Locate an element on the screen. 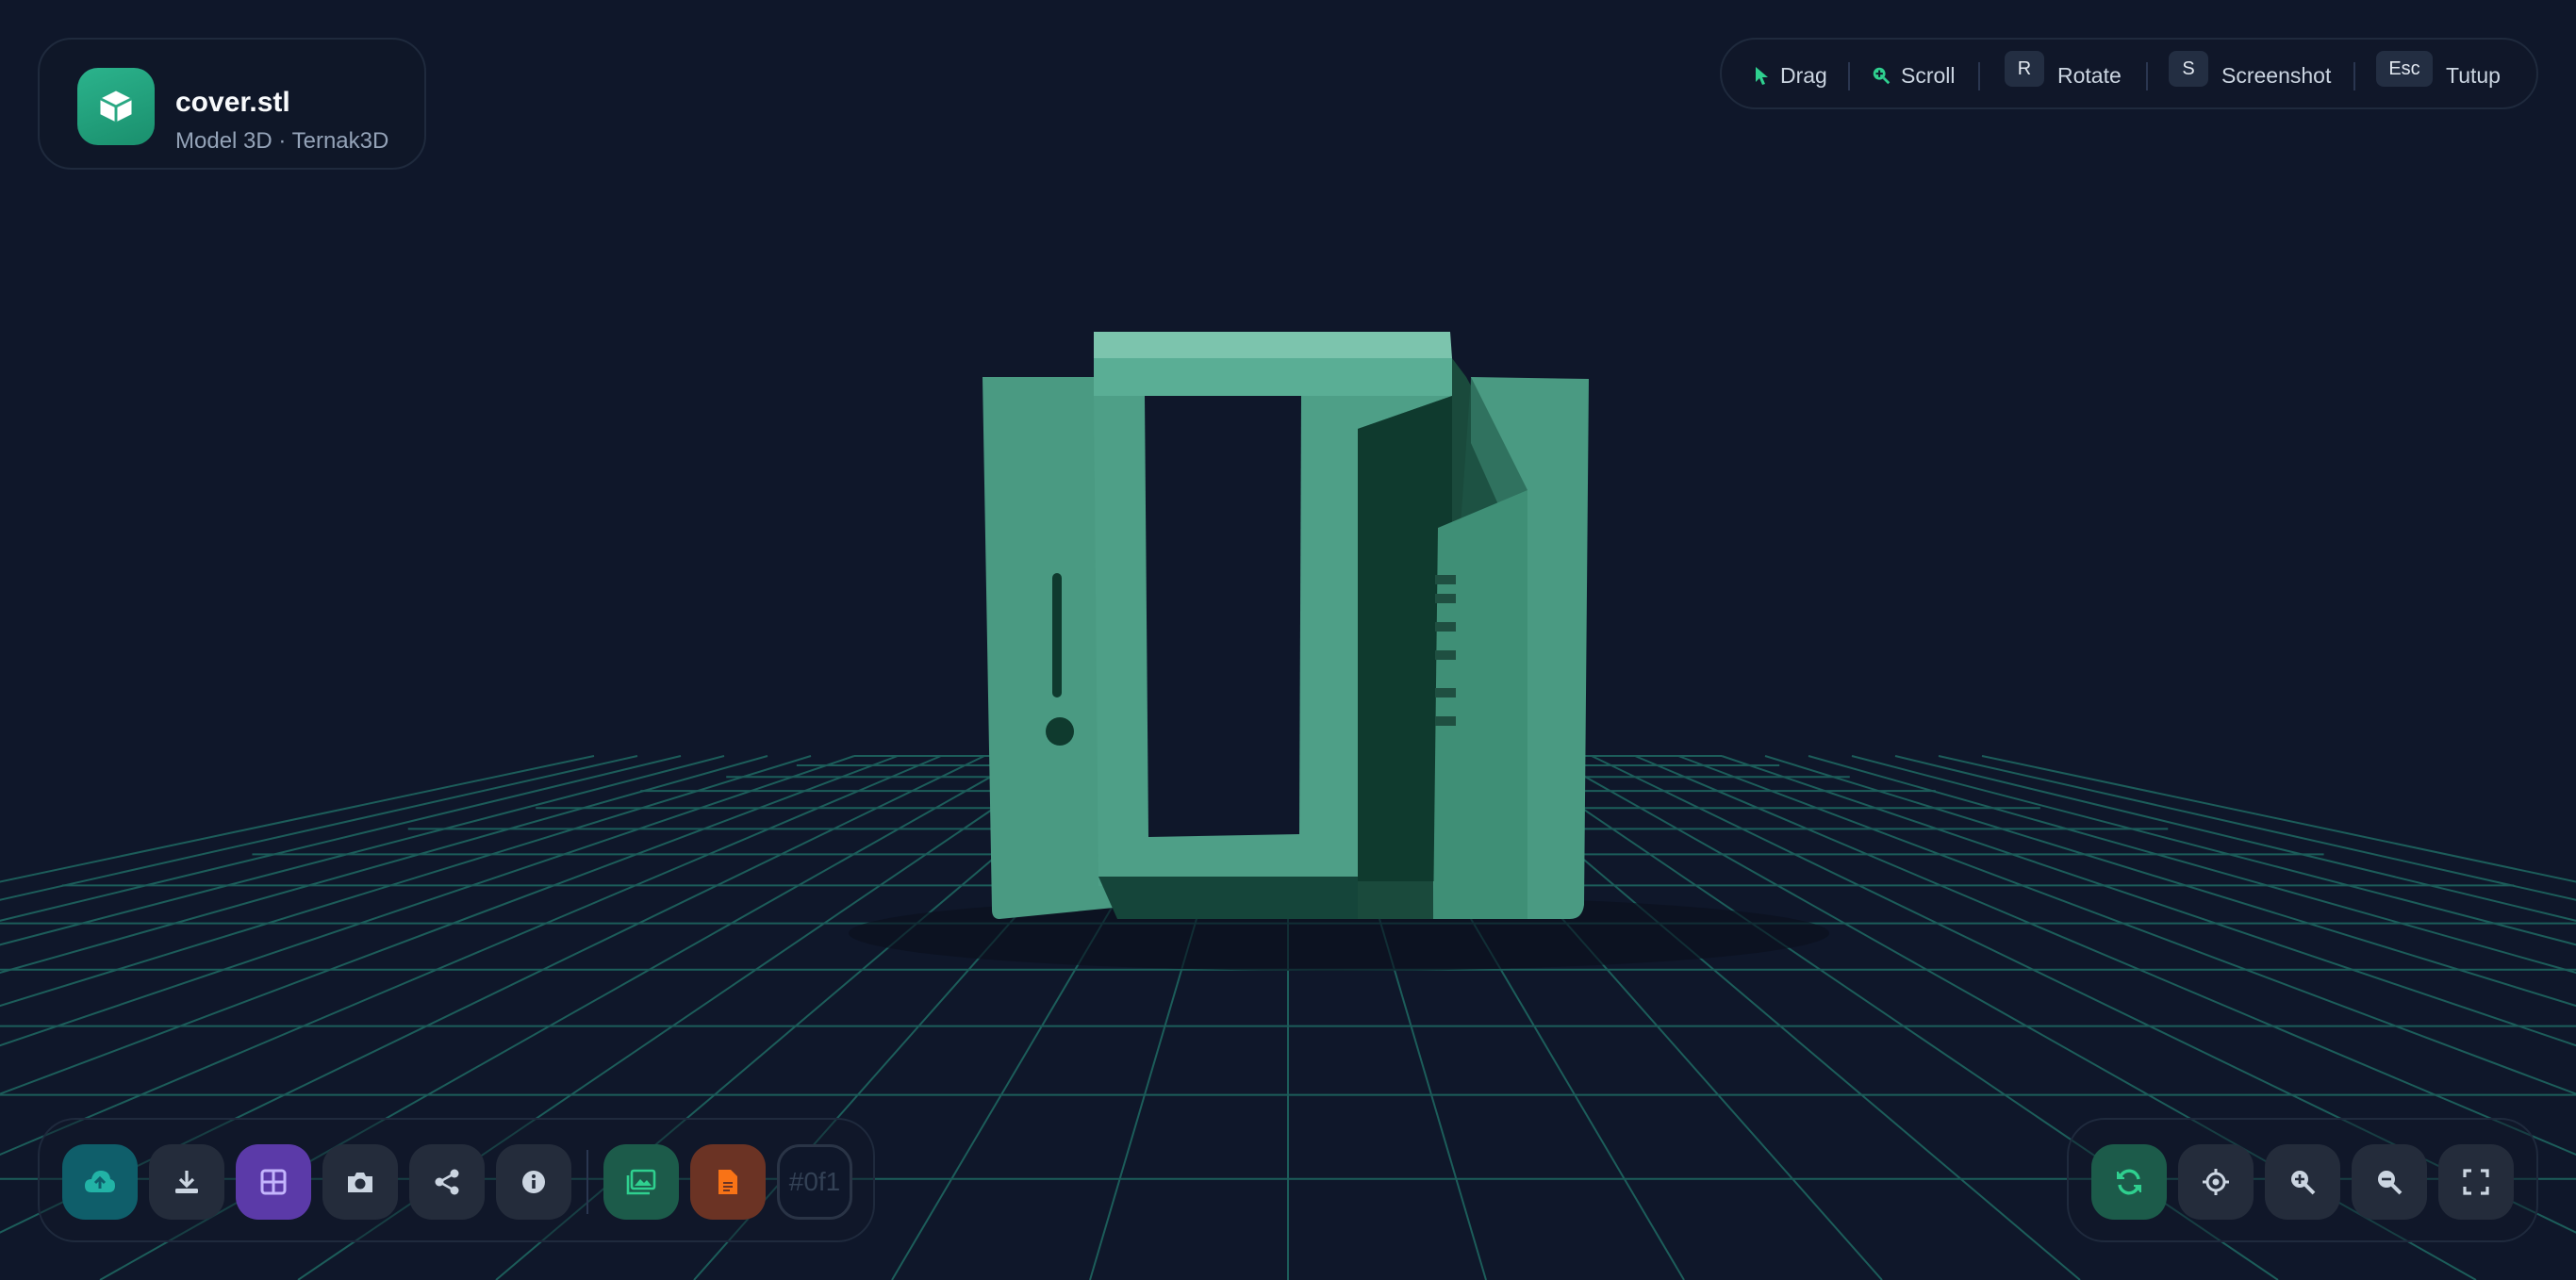 The image size is (2576, 1280). grid-icon is located at coordinates (273, 1182).